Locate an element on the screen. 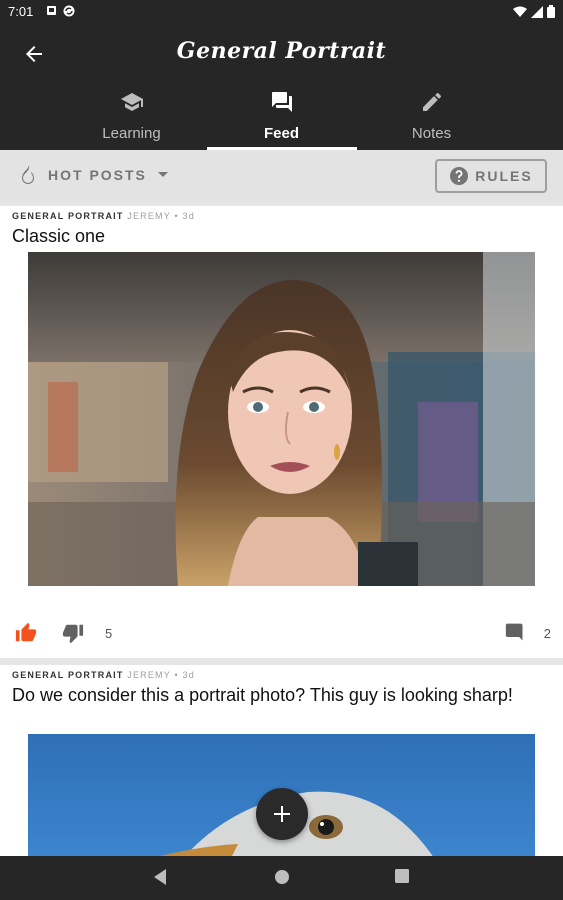 This screenshot has height=900, width=563. rules-button: RULES is located at coordinates (491, 176).